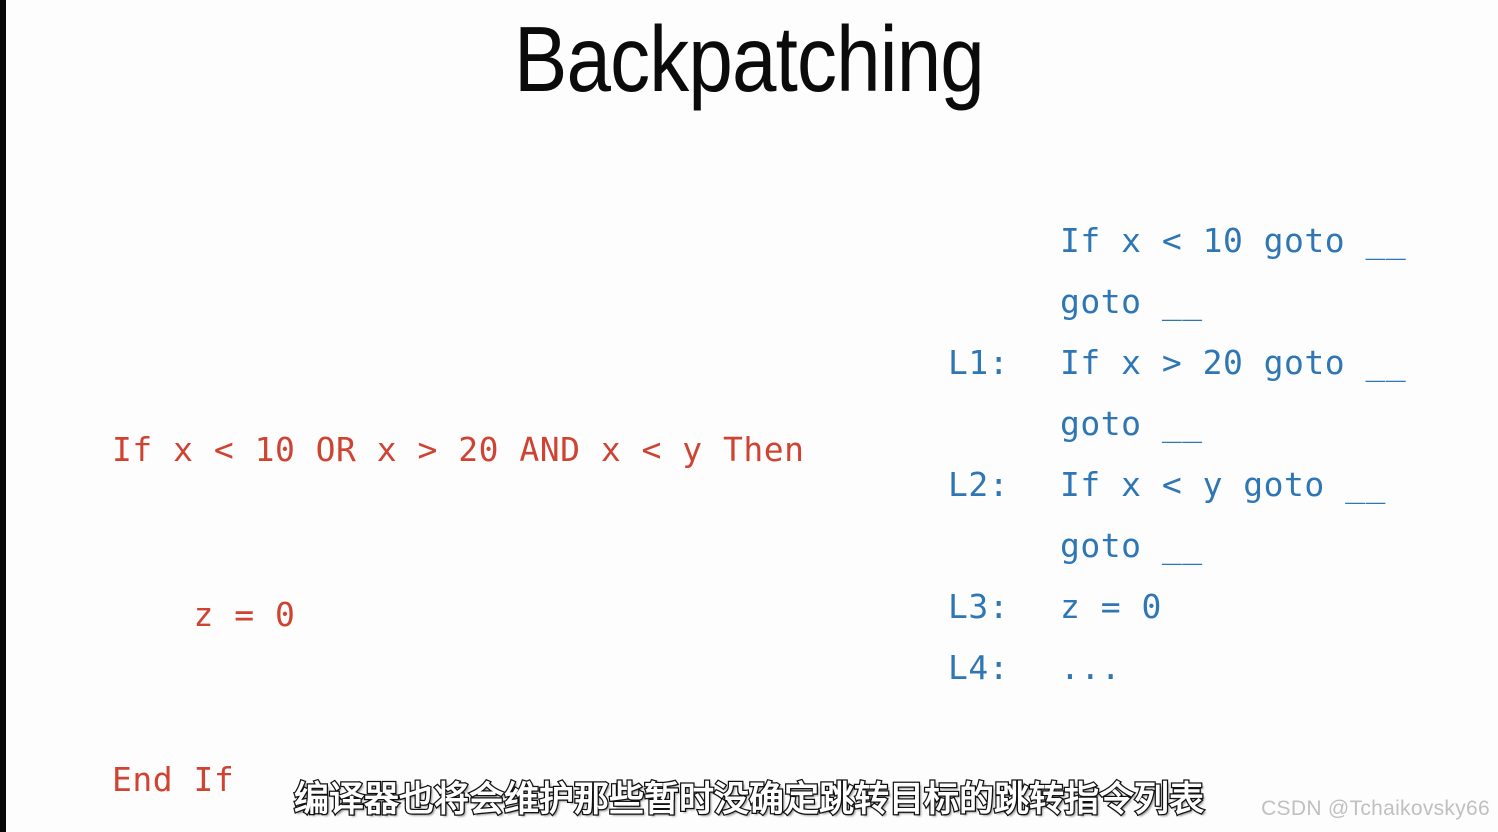  Describe the element at coordinates (979, 606) in the screenshot. I see `ir-label: L3:` at that location.